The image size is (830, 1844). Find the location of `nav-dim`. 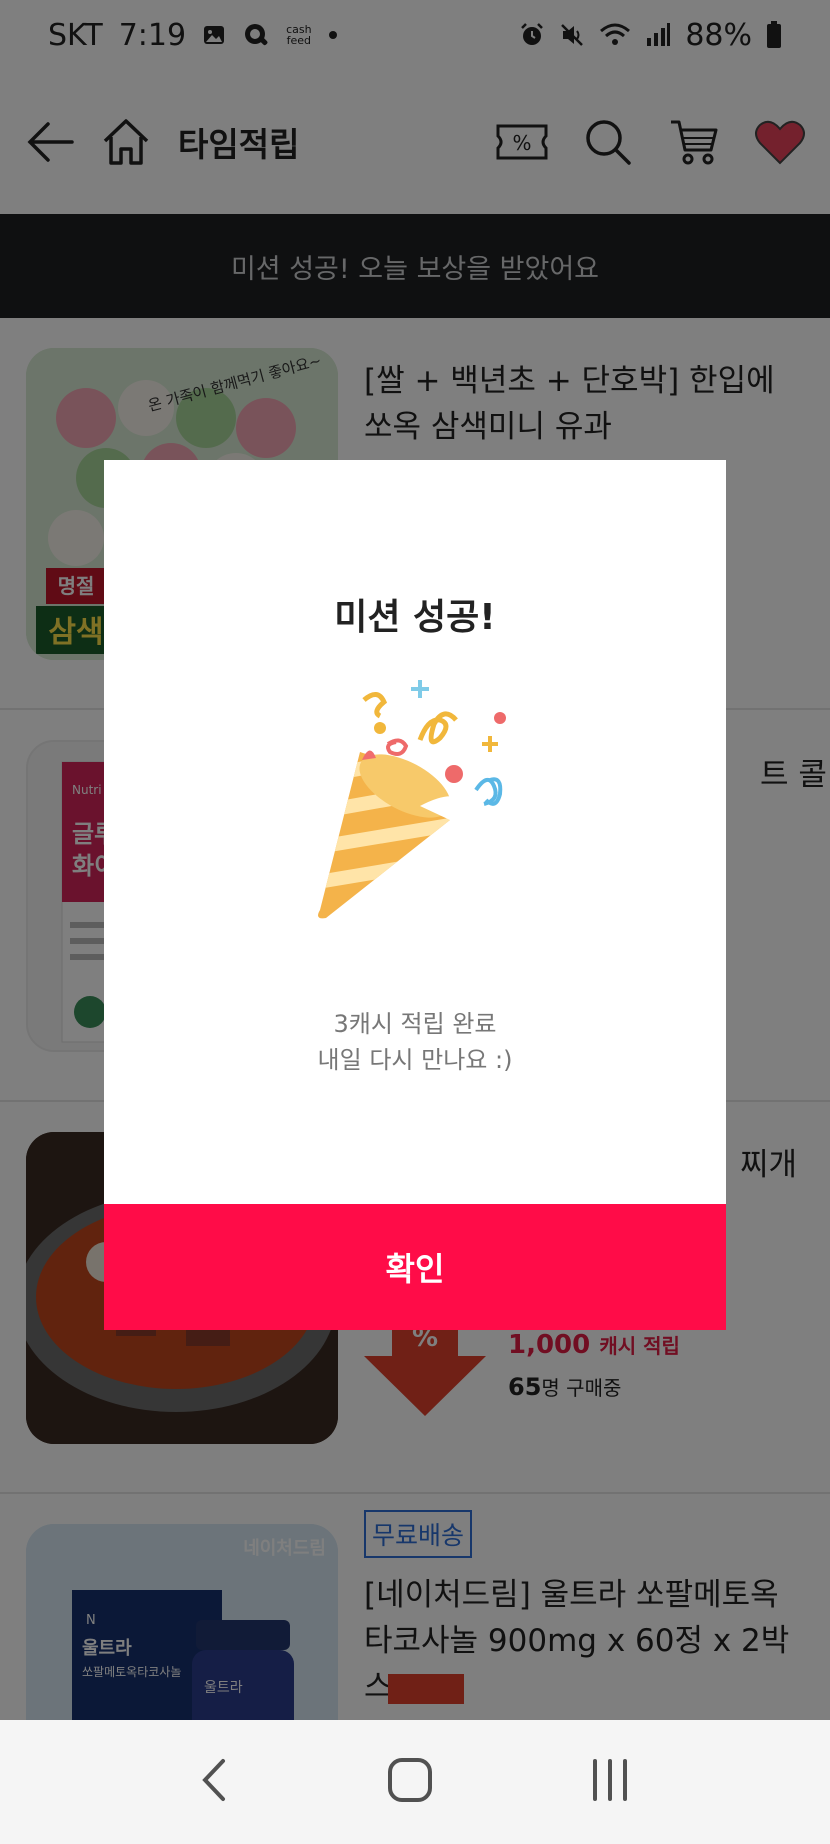

nav-dim is located at coordinates (415, 1782).